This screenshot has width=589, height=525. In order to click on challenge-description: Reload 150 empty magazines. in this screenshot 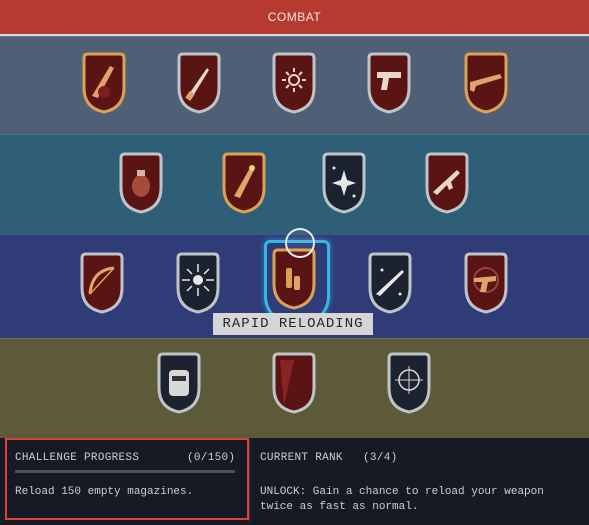, I will do `click(104, 492)`.